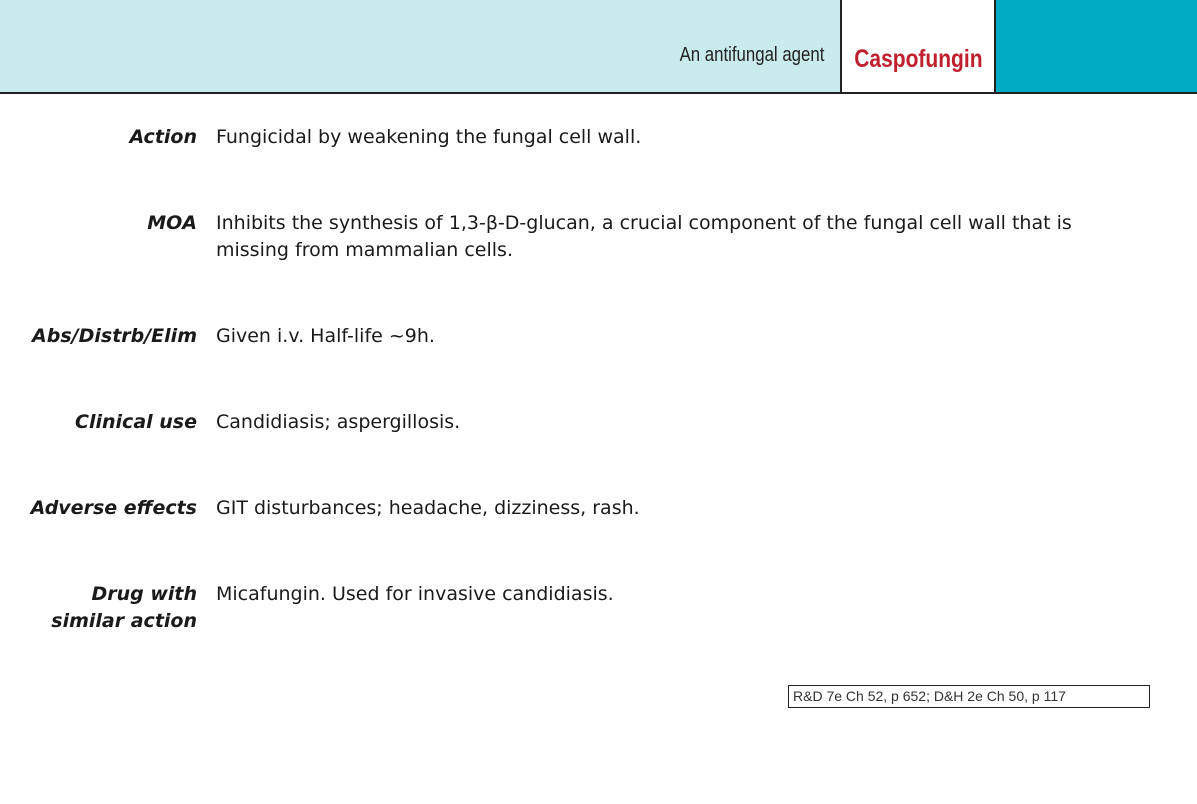 The width and height of the screenshot is (1197, 804). I want to click on drug-title-box: Caspofungin, so click(918, 46).